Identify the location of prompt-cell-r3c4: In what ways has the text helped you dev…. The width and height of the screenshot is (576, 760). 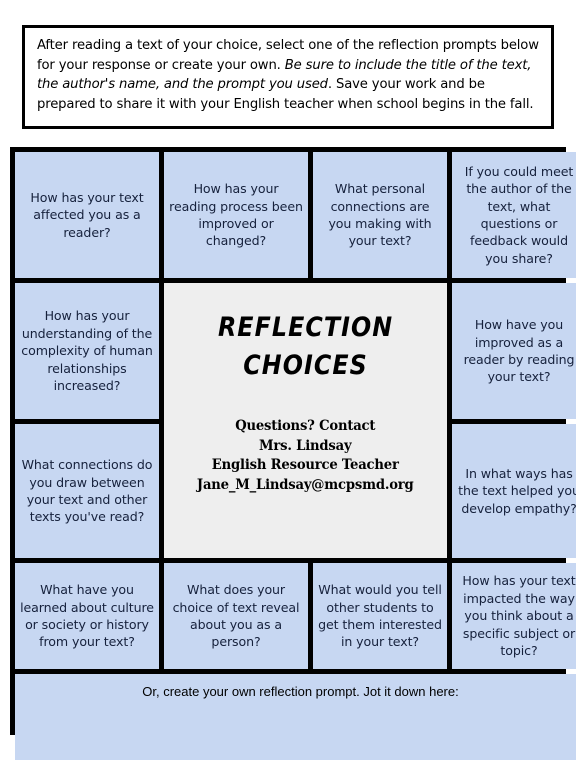
(514, 491).